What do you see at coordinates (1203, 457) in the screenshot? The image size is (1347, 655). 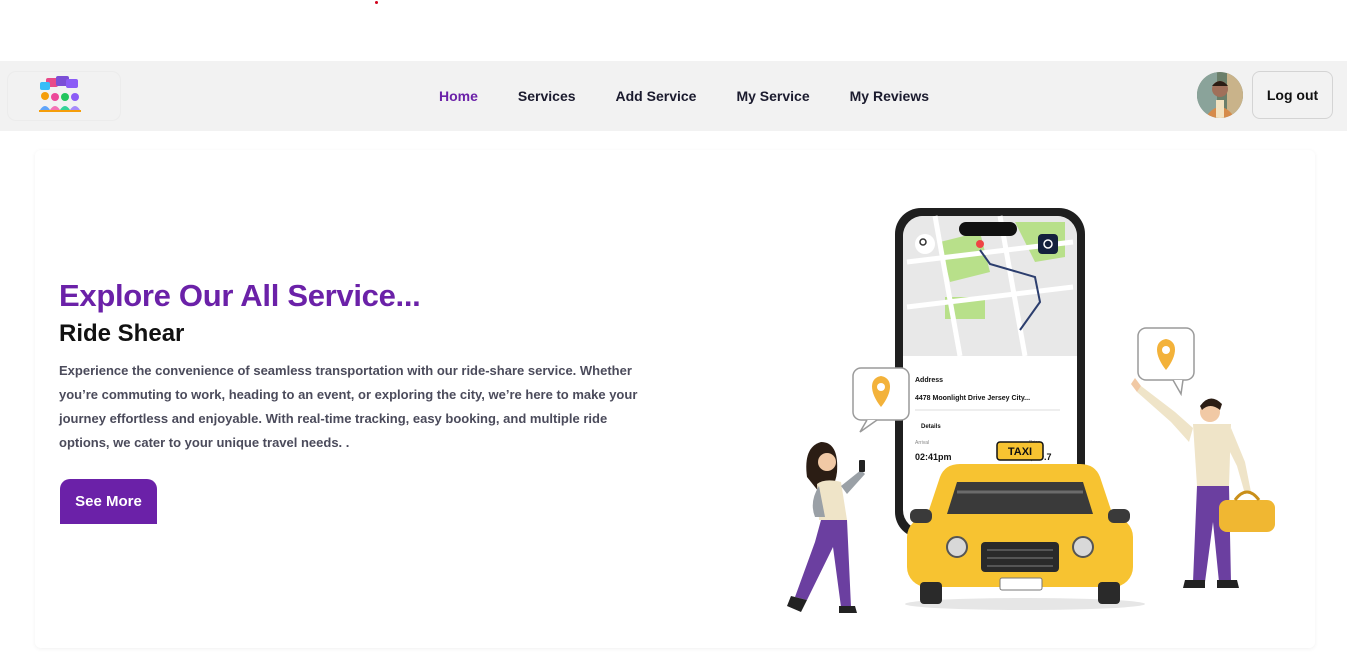 I see `man-waving-illustration` at bounding box center [1203, 457].